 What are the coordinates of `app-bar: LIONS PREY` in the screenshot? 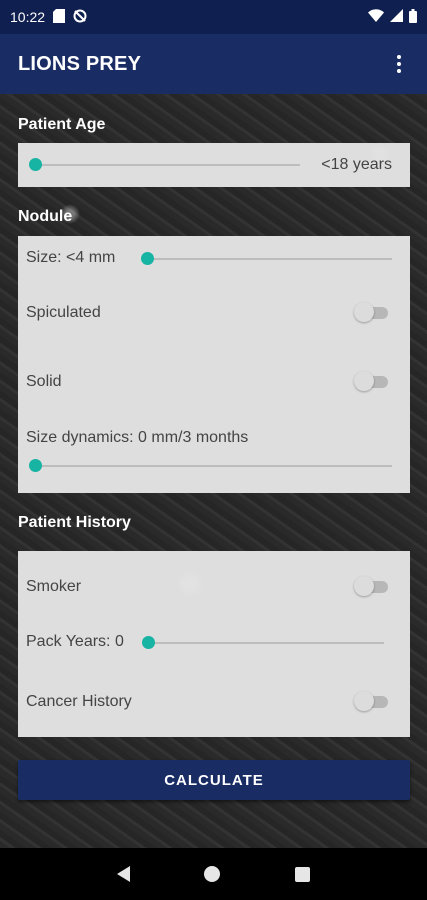 It's located at (213, 64).